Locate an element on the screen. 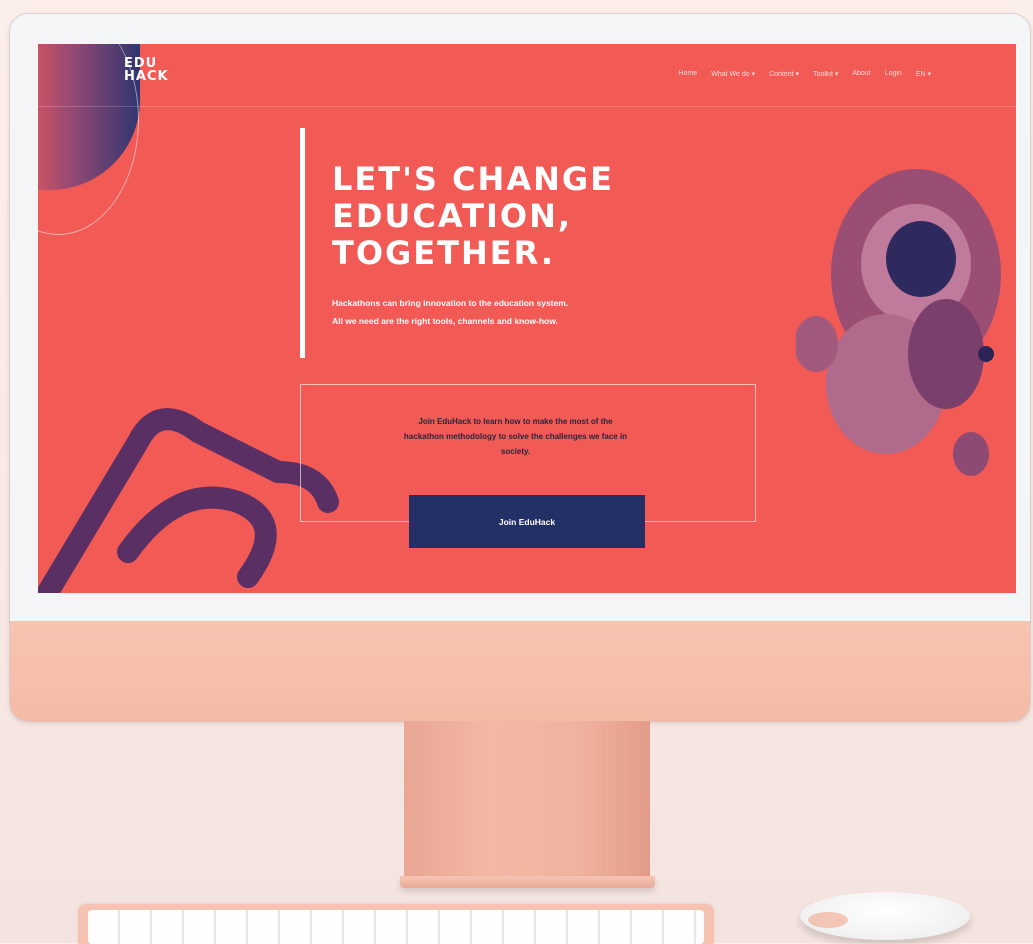  hero-title-line-3: TOGETHER. is located at coordinates (444, 253).